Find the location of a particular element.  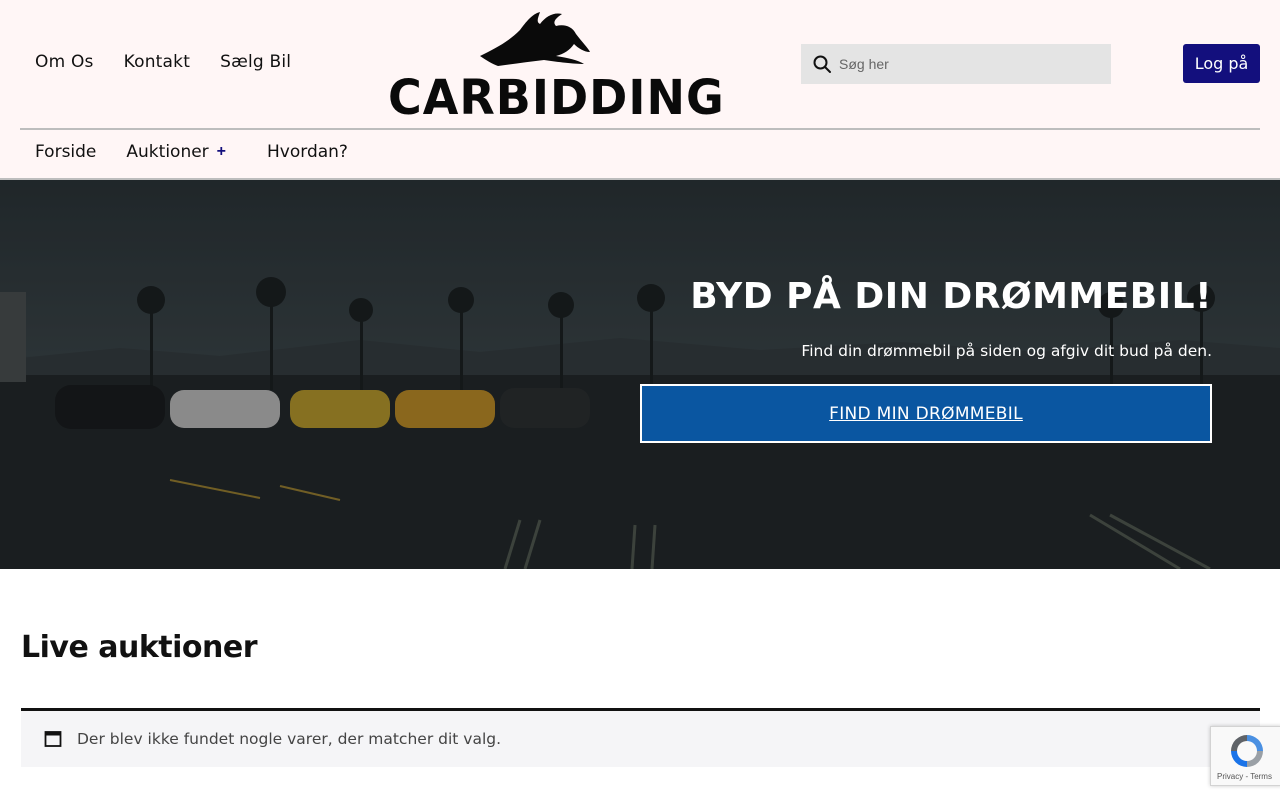

recaptcha-badge: Privacy - Terms is located at coordinates (1245, 756).